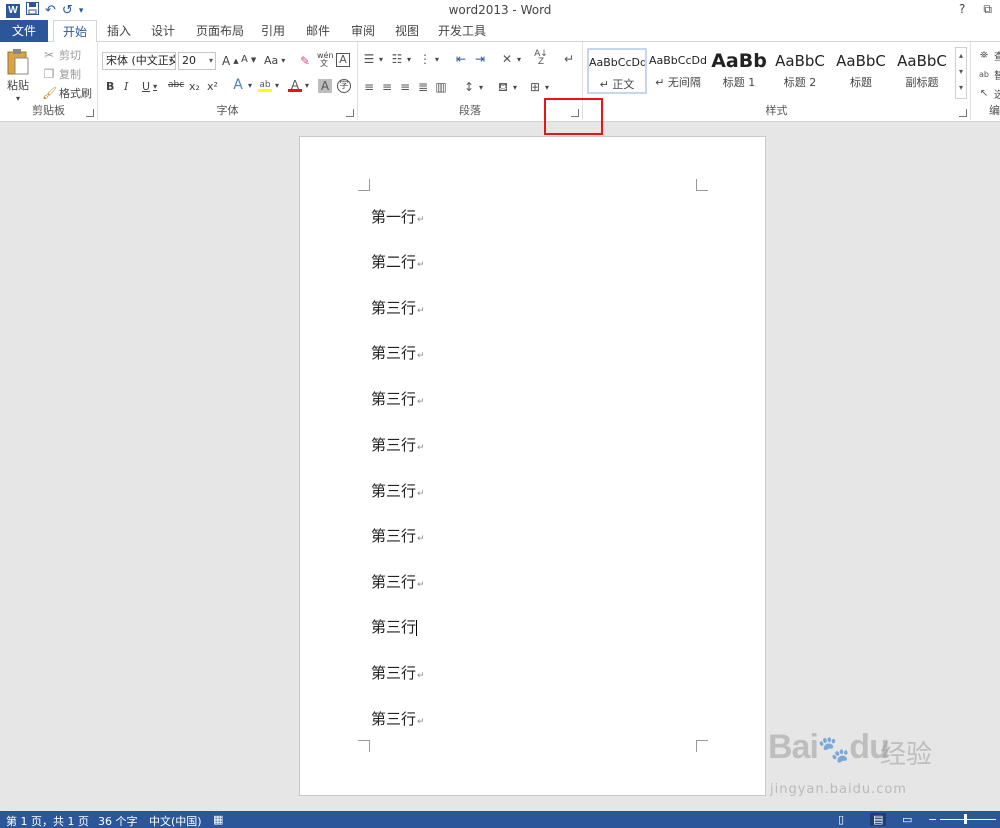  What do you see at coordinates (139, 61) in the screenshot?
I see `font-name-select: 宋体 (中文正文 ▾` at bounding box center [139, 61].